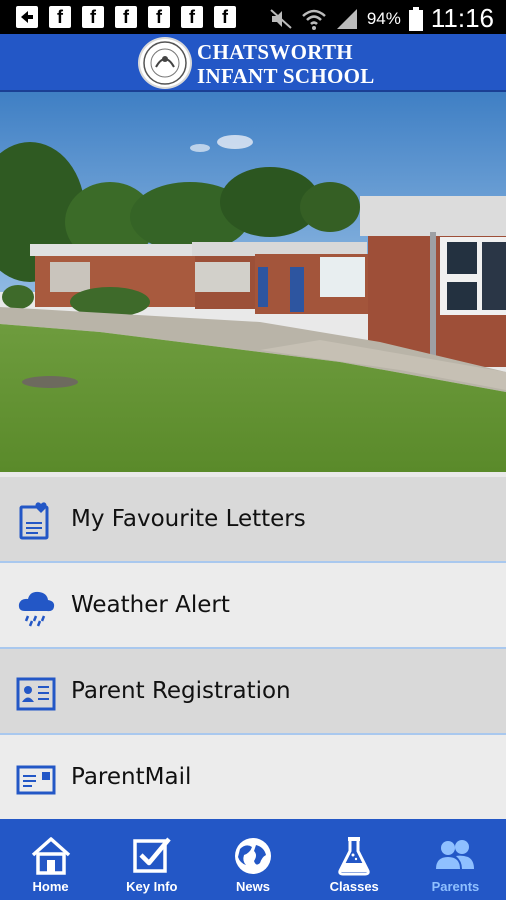 The width and height of the screenshot is (506, 900). What do you see at coordinates (253, 778) in the screenshot?
I see `menu-item-parentmail: ParentMail` at bounding box center [253, 778].